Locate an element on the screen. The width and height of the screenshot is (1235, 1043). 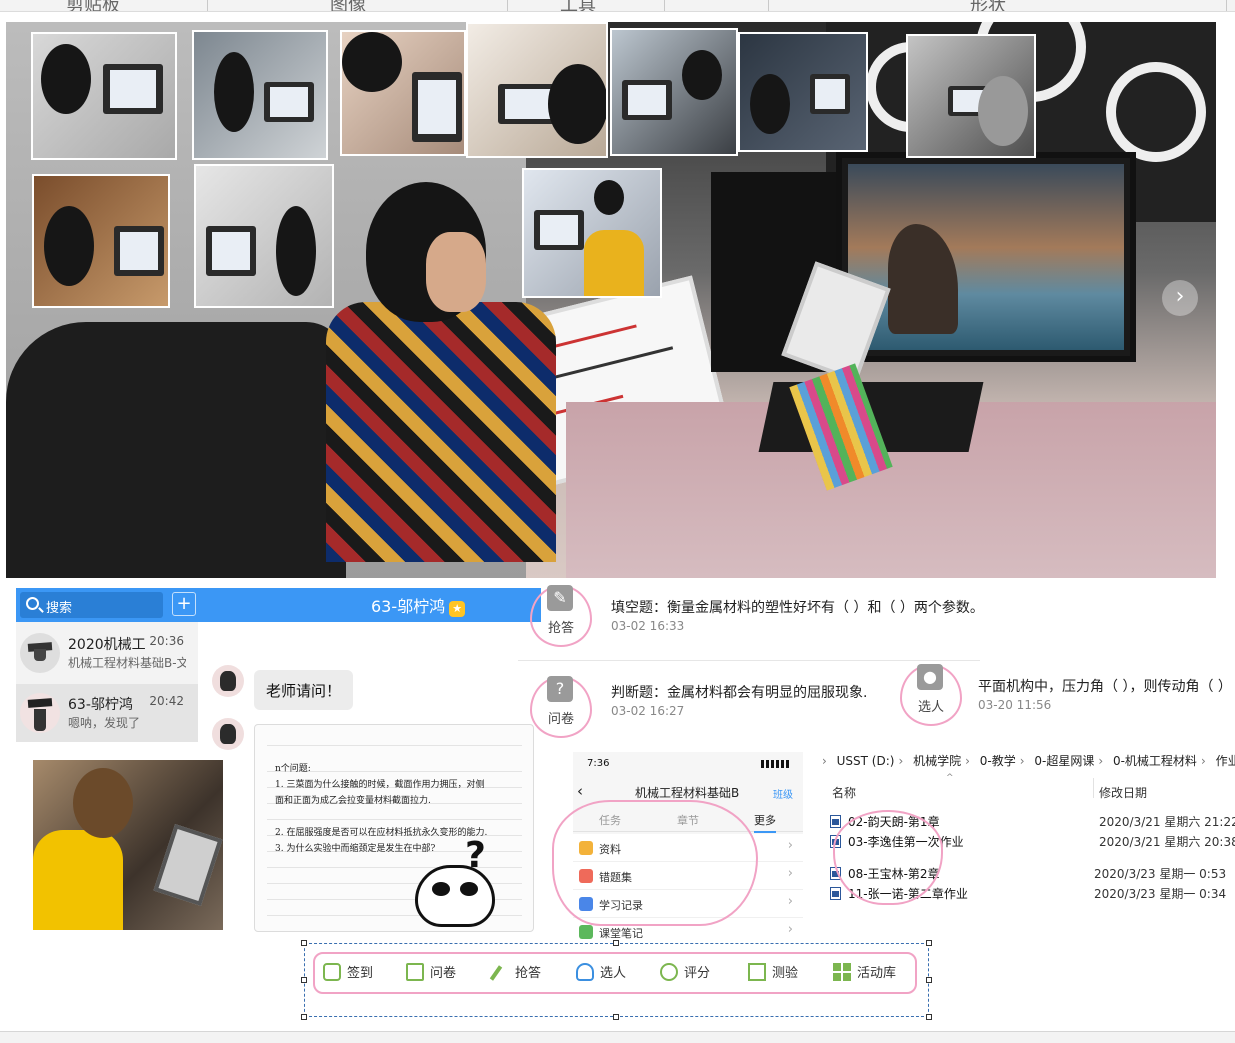
survey-button: 问卷 is located at coordinates (431, 973).